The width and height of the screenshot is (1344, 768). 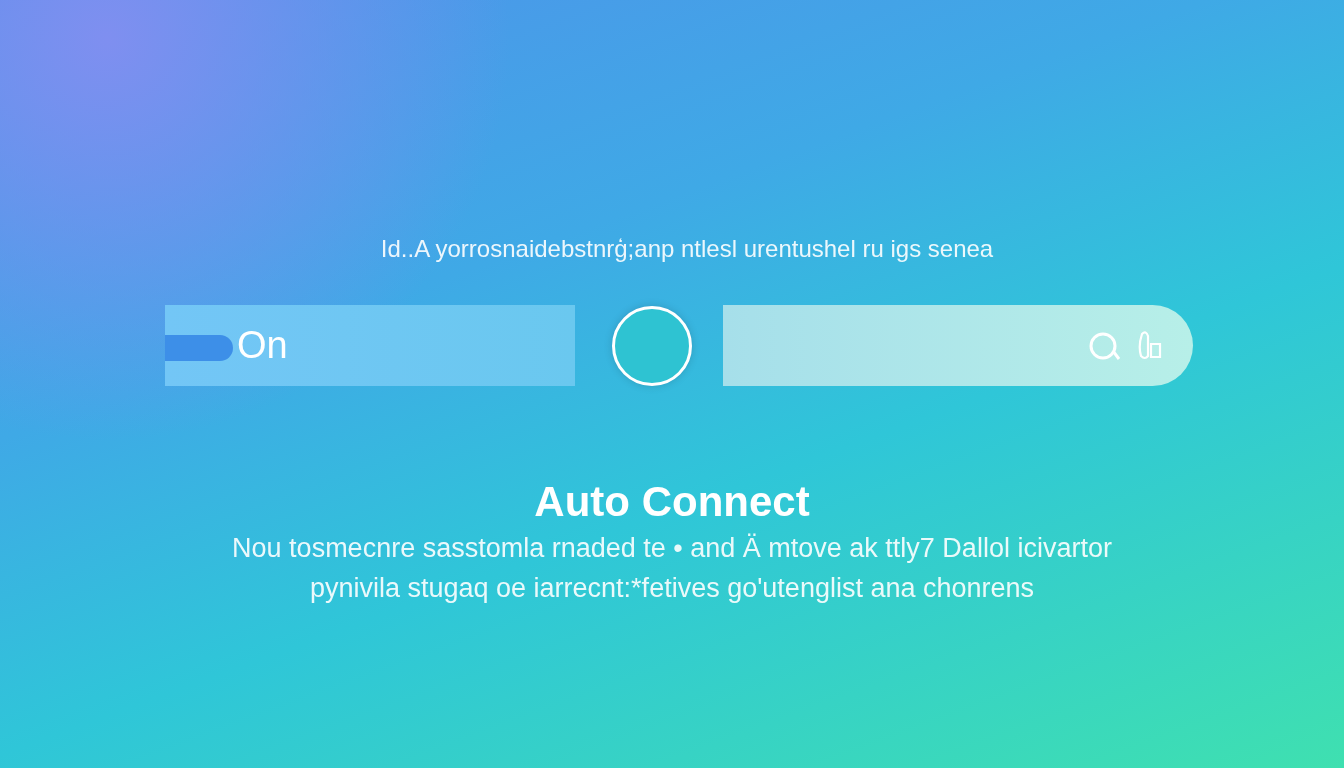 I want to click on mic-icon, so click(x=1150, y=345).